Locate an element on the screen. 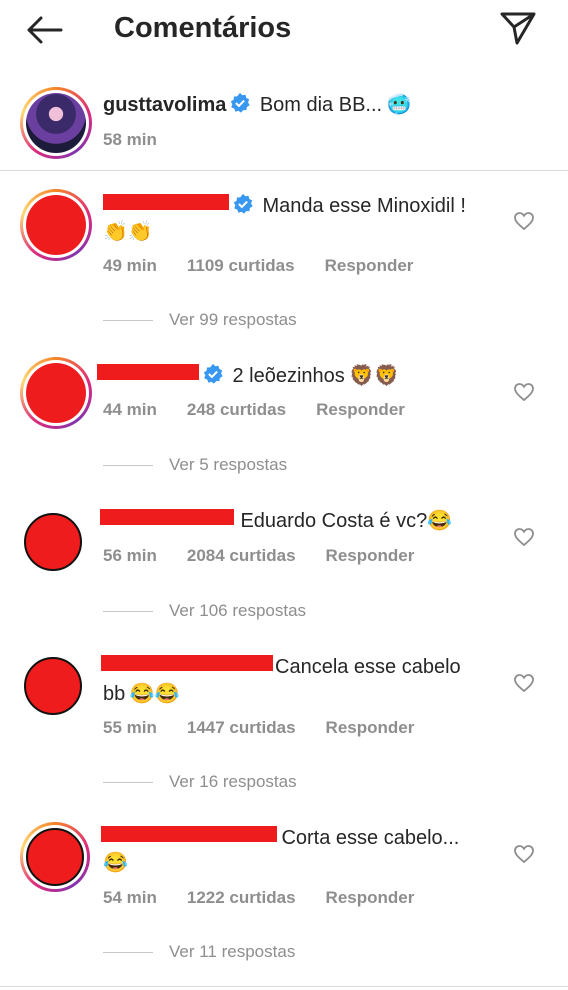 Image resolution: width=568 pixels, height=990 pixels. view-replies-link: Ver 5 respostas is located at coordinates (195, 465).